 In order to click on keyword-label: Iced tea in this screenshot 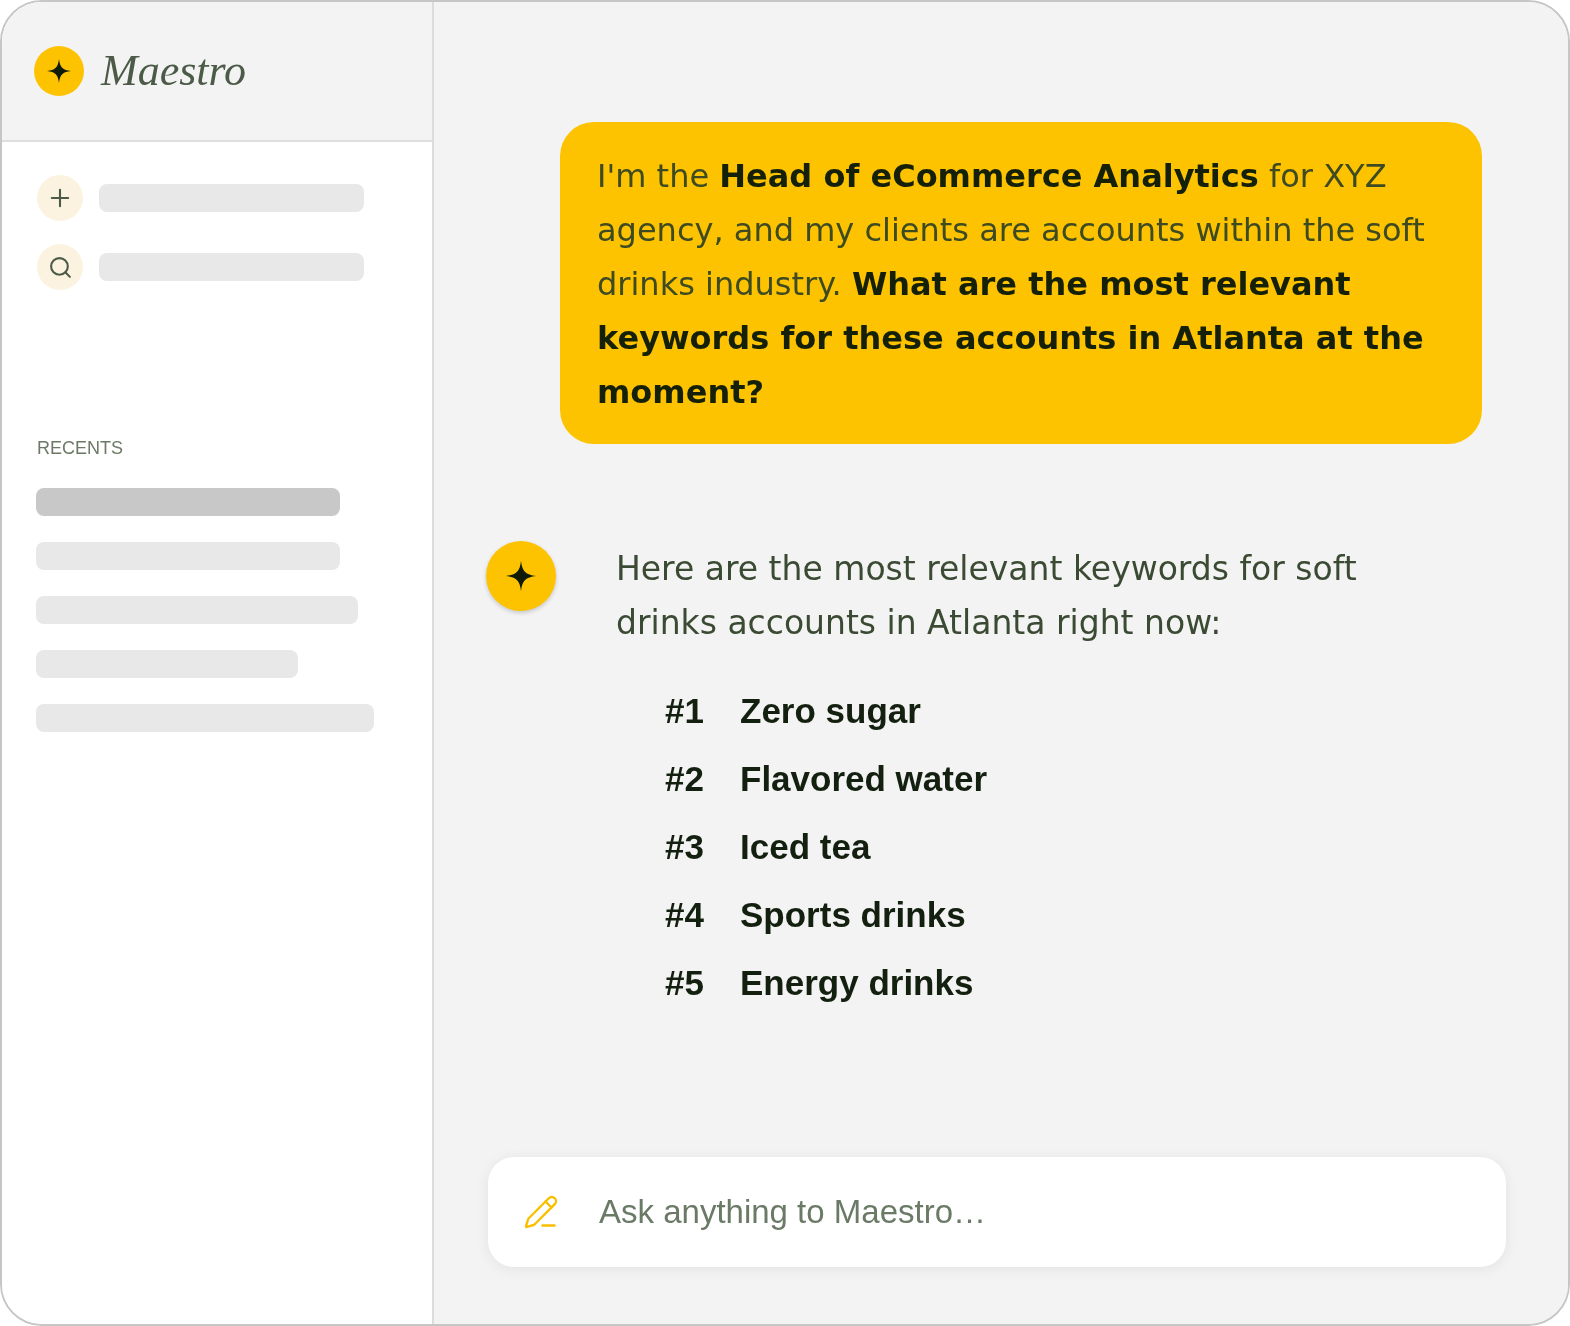, I will do `click(805, 846)`.